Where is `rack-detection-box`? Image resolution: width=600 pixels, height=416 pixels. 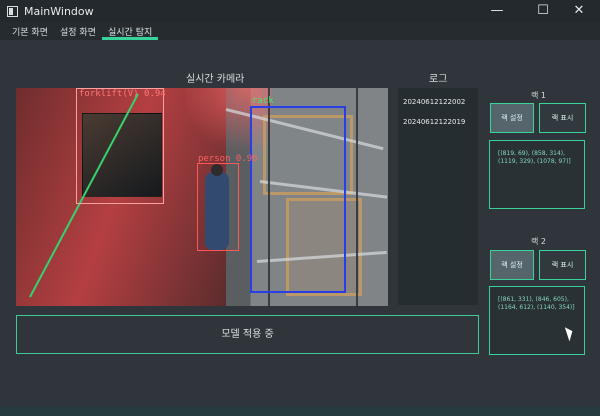
rack-detection-box is located at coordinates (298, 199).